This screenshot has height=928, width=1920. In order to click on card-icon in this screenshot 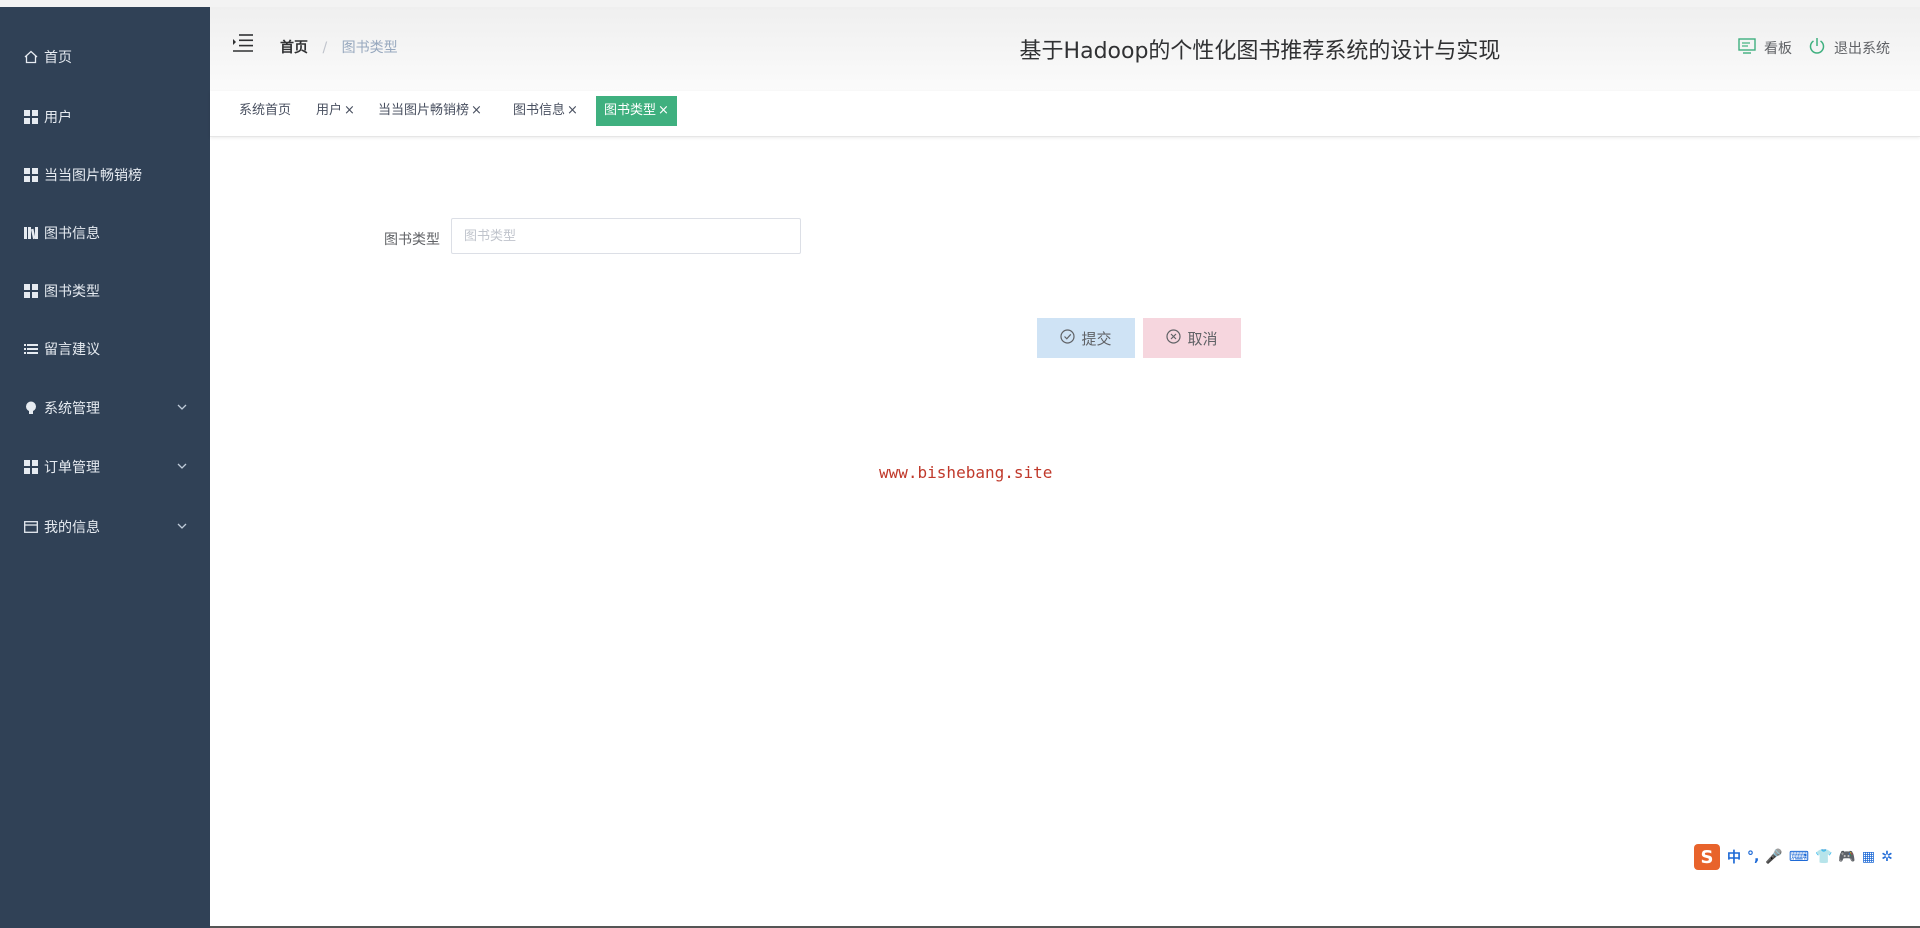, I will do `click(31, 527)`.